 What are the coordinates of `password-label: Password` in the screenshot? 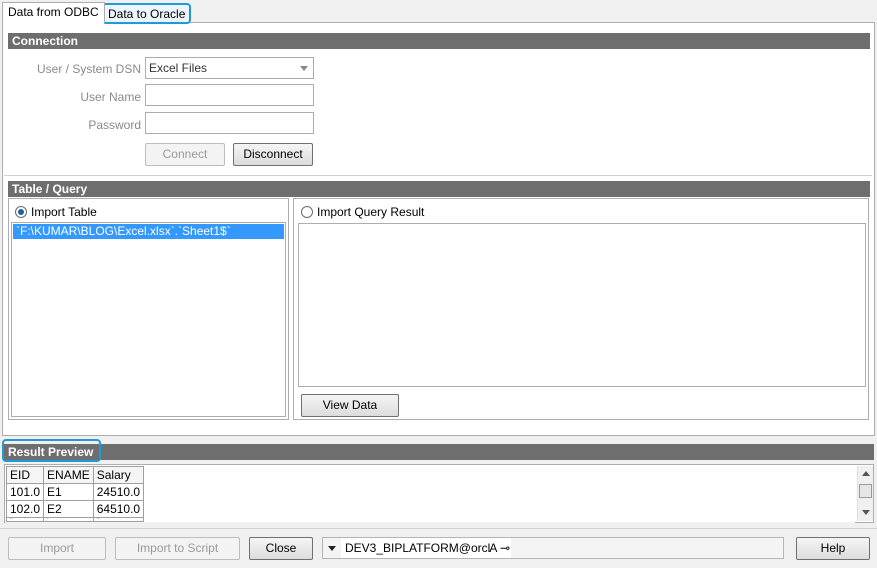 It's located at (114, 125).